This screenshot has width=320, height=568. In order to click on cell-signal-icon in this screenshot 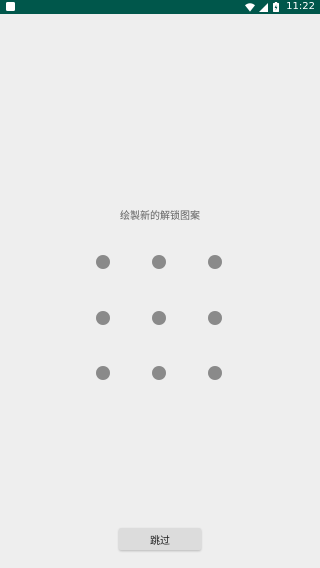, I will do `click(263, 7)`.